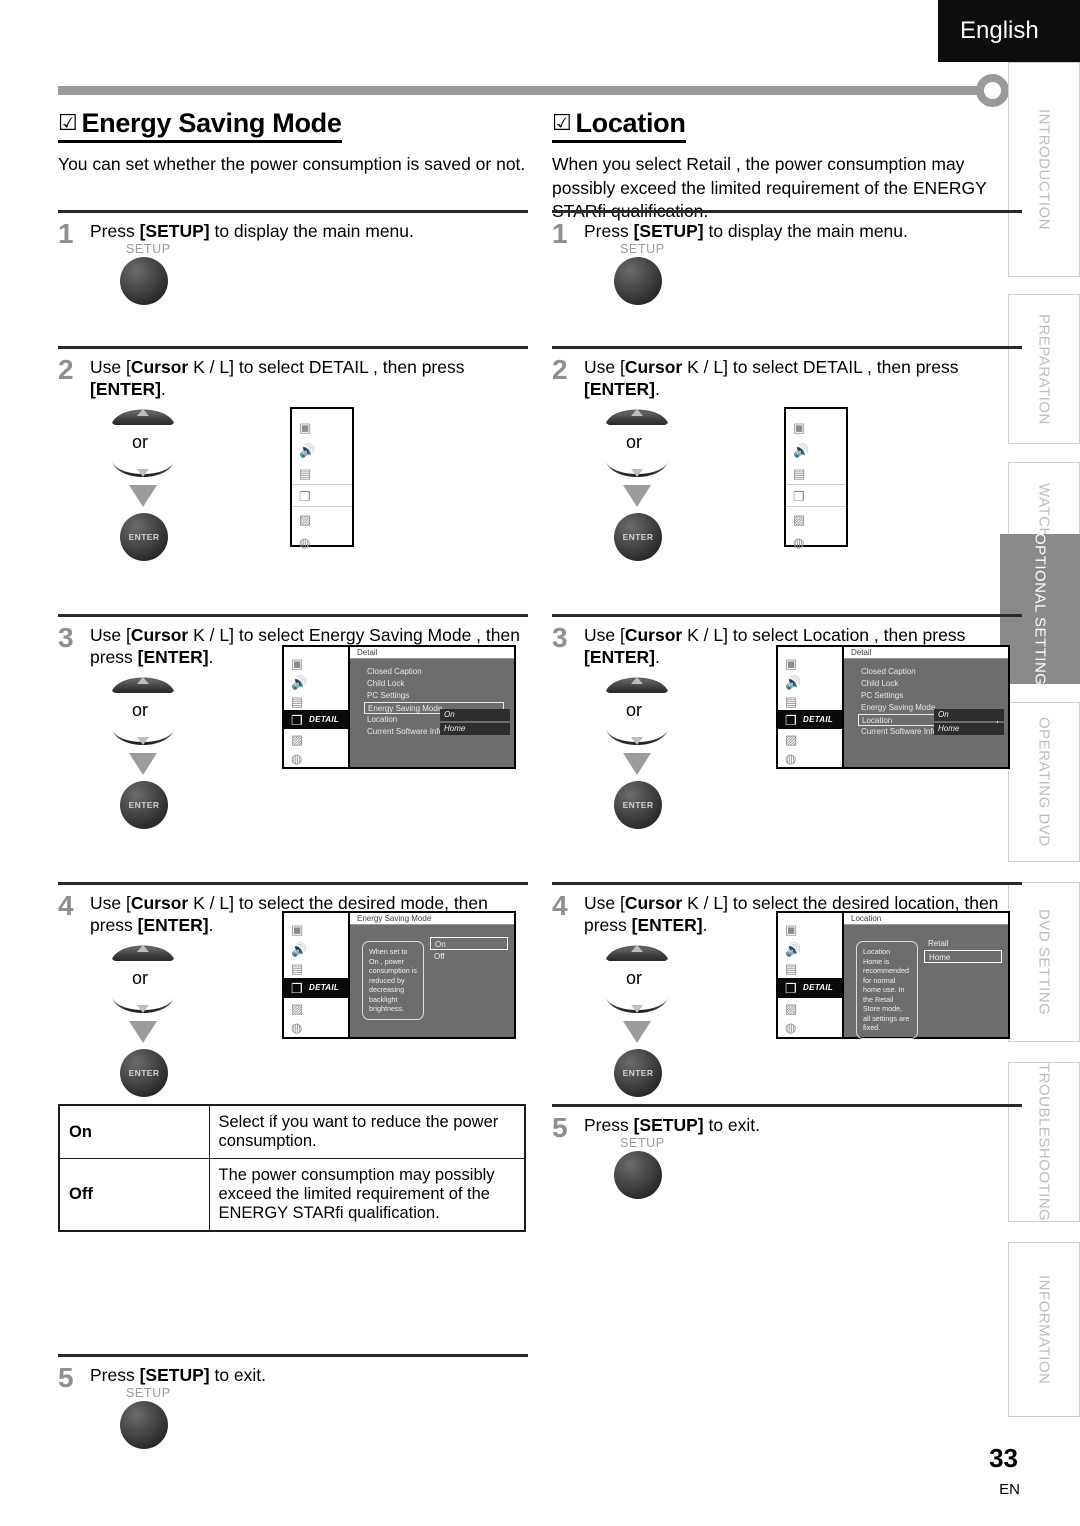  I want to click on osd-title: Energy Saving Mode, so click(432, 919).